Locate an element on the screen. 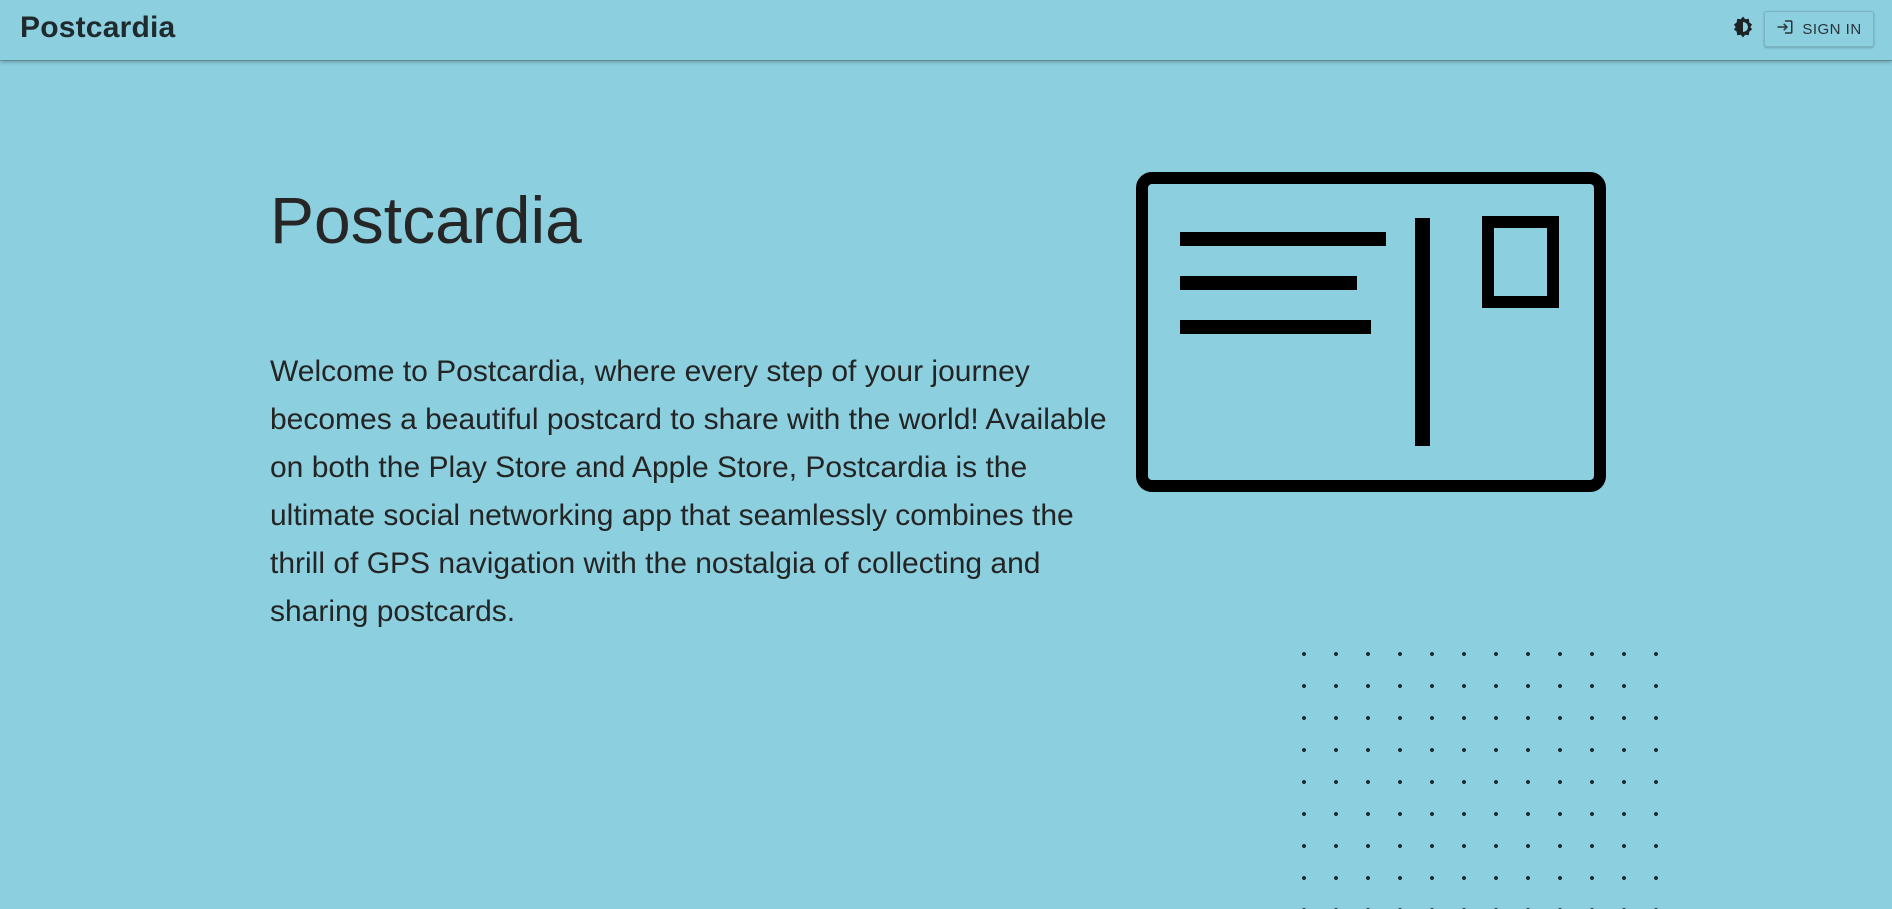  theme-toggle-button is located at coordinates (1743, 29).